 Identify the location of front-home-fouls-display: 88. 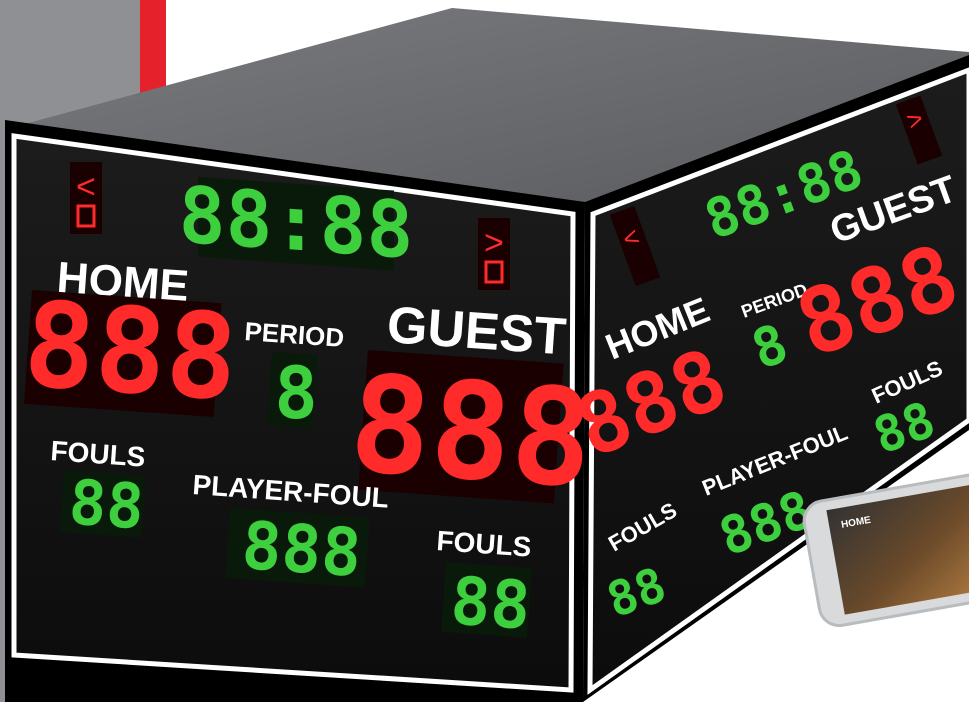
(103, 505).